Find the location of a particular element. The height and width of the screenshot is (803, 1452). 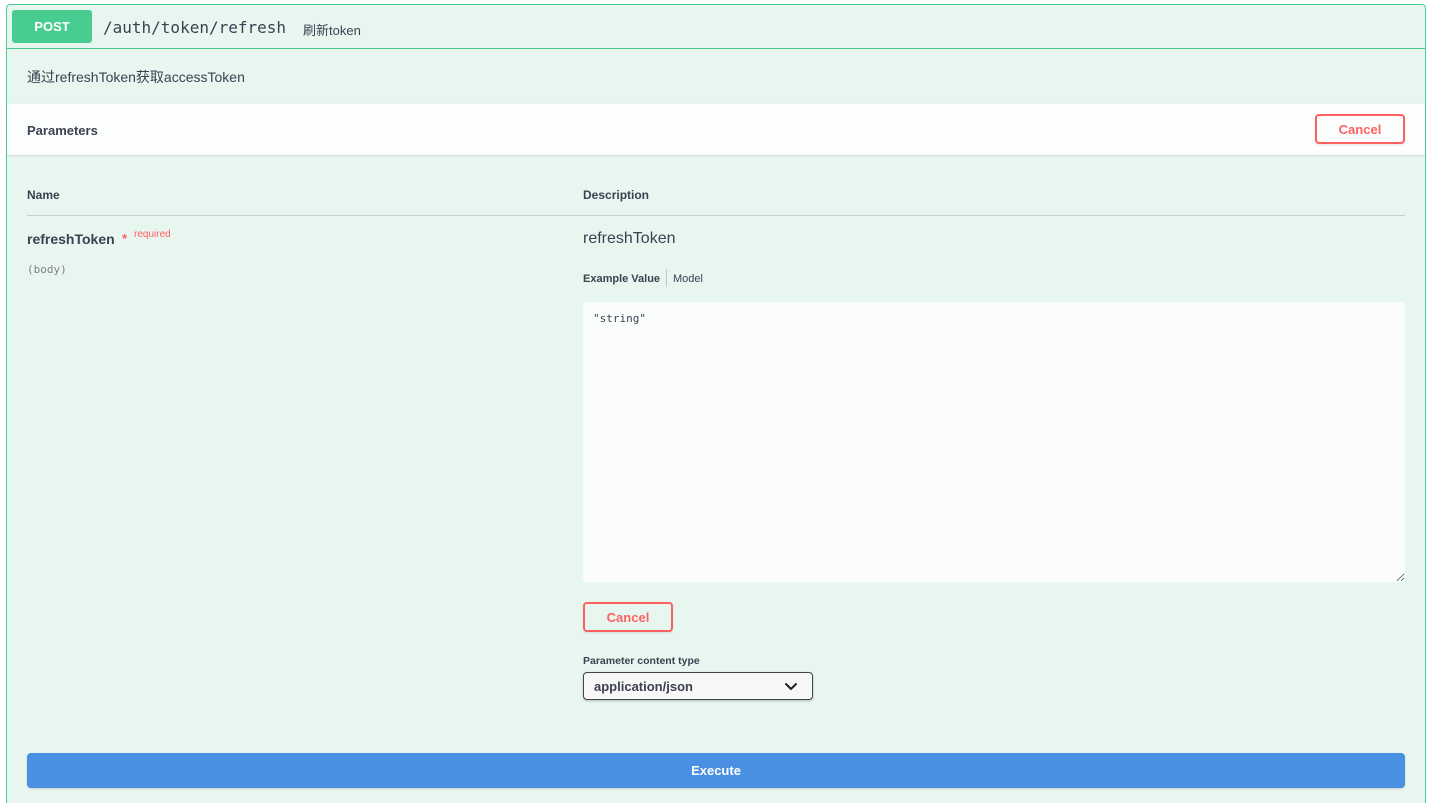

operation-path: /auth/token/refresh is located at coordinates (195, 27).